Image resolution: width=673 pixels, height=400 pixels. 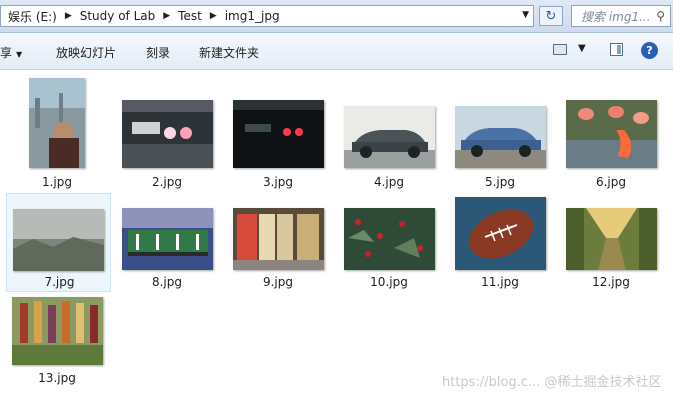 What do you see at coordinates (6, 53) in the screenshot?
I see `share-label: 享` at bounding box center [6, 53].